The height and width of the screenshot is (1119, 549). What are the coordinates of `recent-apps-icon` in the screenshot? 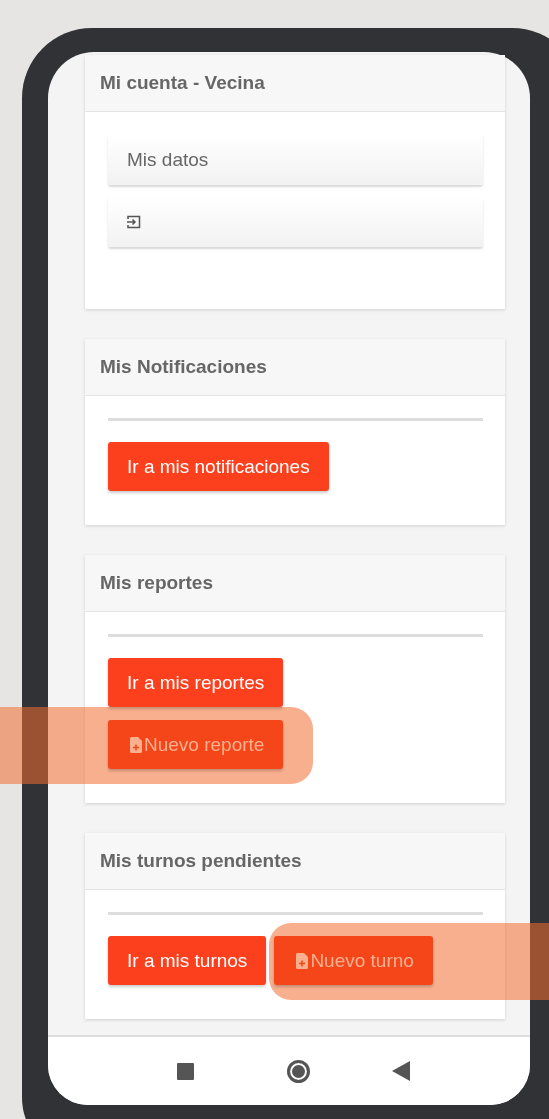 It's located at (185, 1071).